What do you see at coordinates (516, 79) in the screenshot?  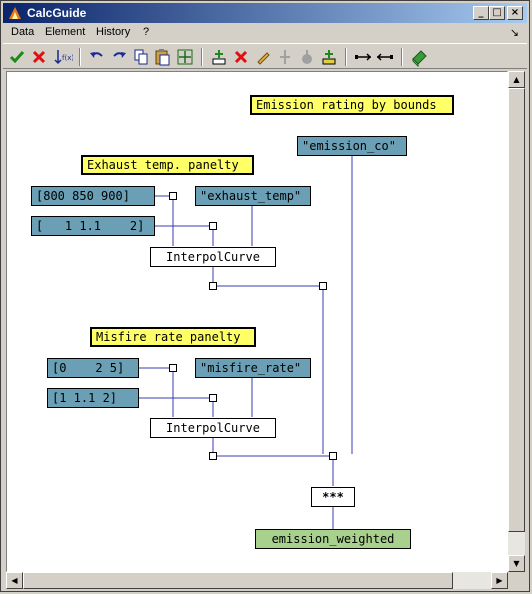 I see `scroll-up-button: ▲` at bounding box center [516, 79].